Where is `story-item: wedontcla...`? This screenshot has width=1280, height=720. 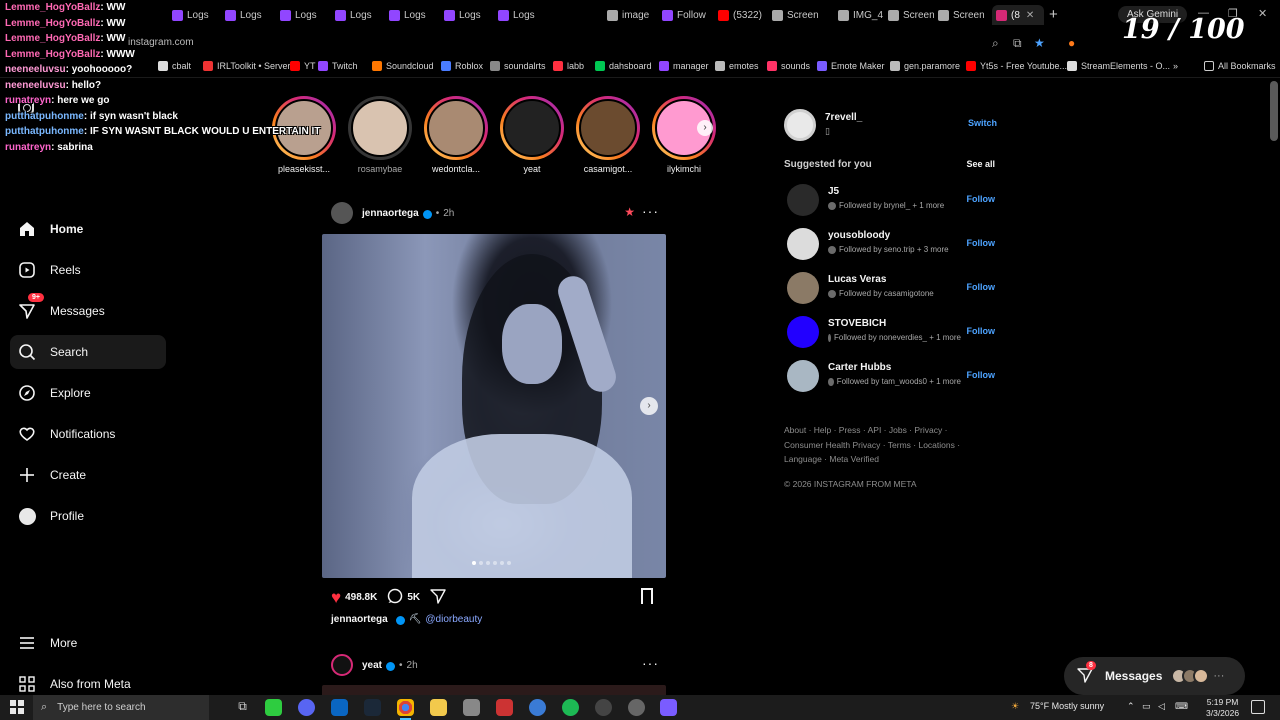
story-item: wedontcla... is located at coordinates (456, 135).